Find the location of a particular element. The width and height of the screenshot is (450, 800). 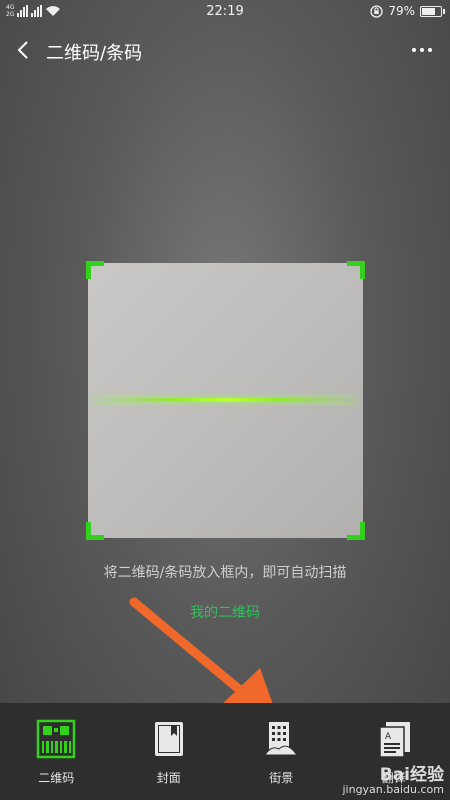

tab-cover: 封面 is located at coordinates (169, 751).